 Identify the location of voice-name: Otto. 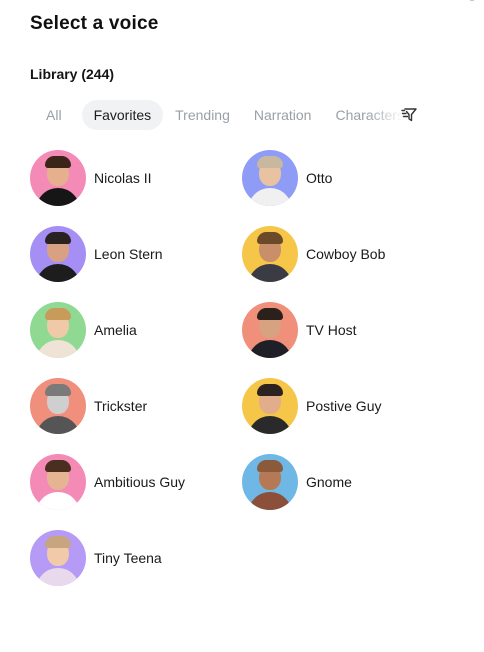
(319, 178).